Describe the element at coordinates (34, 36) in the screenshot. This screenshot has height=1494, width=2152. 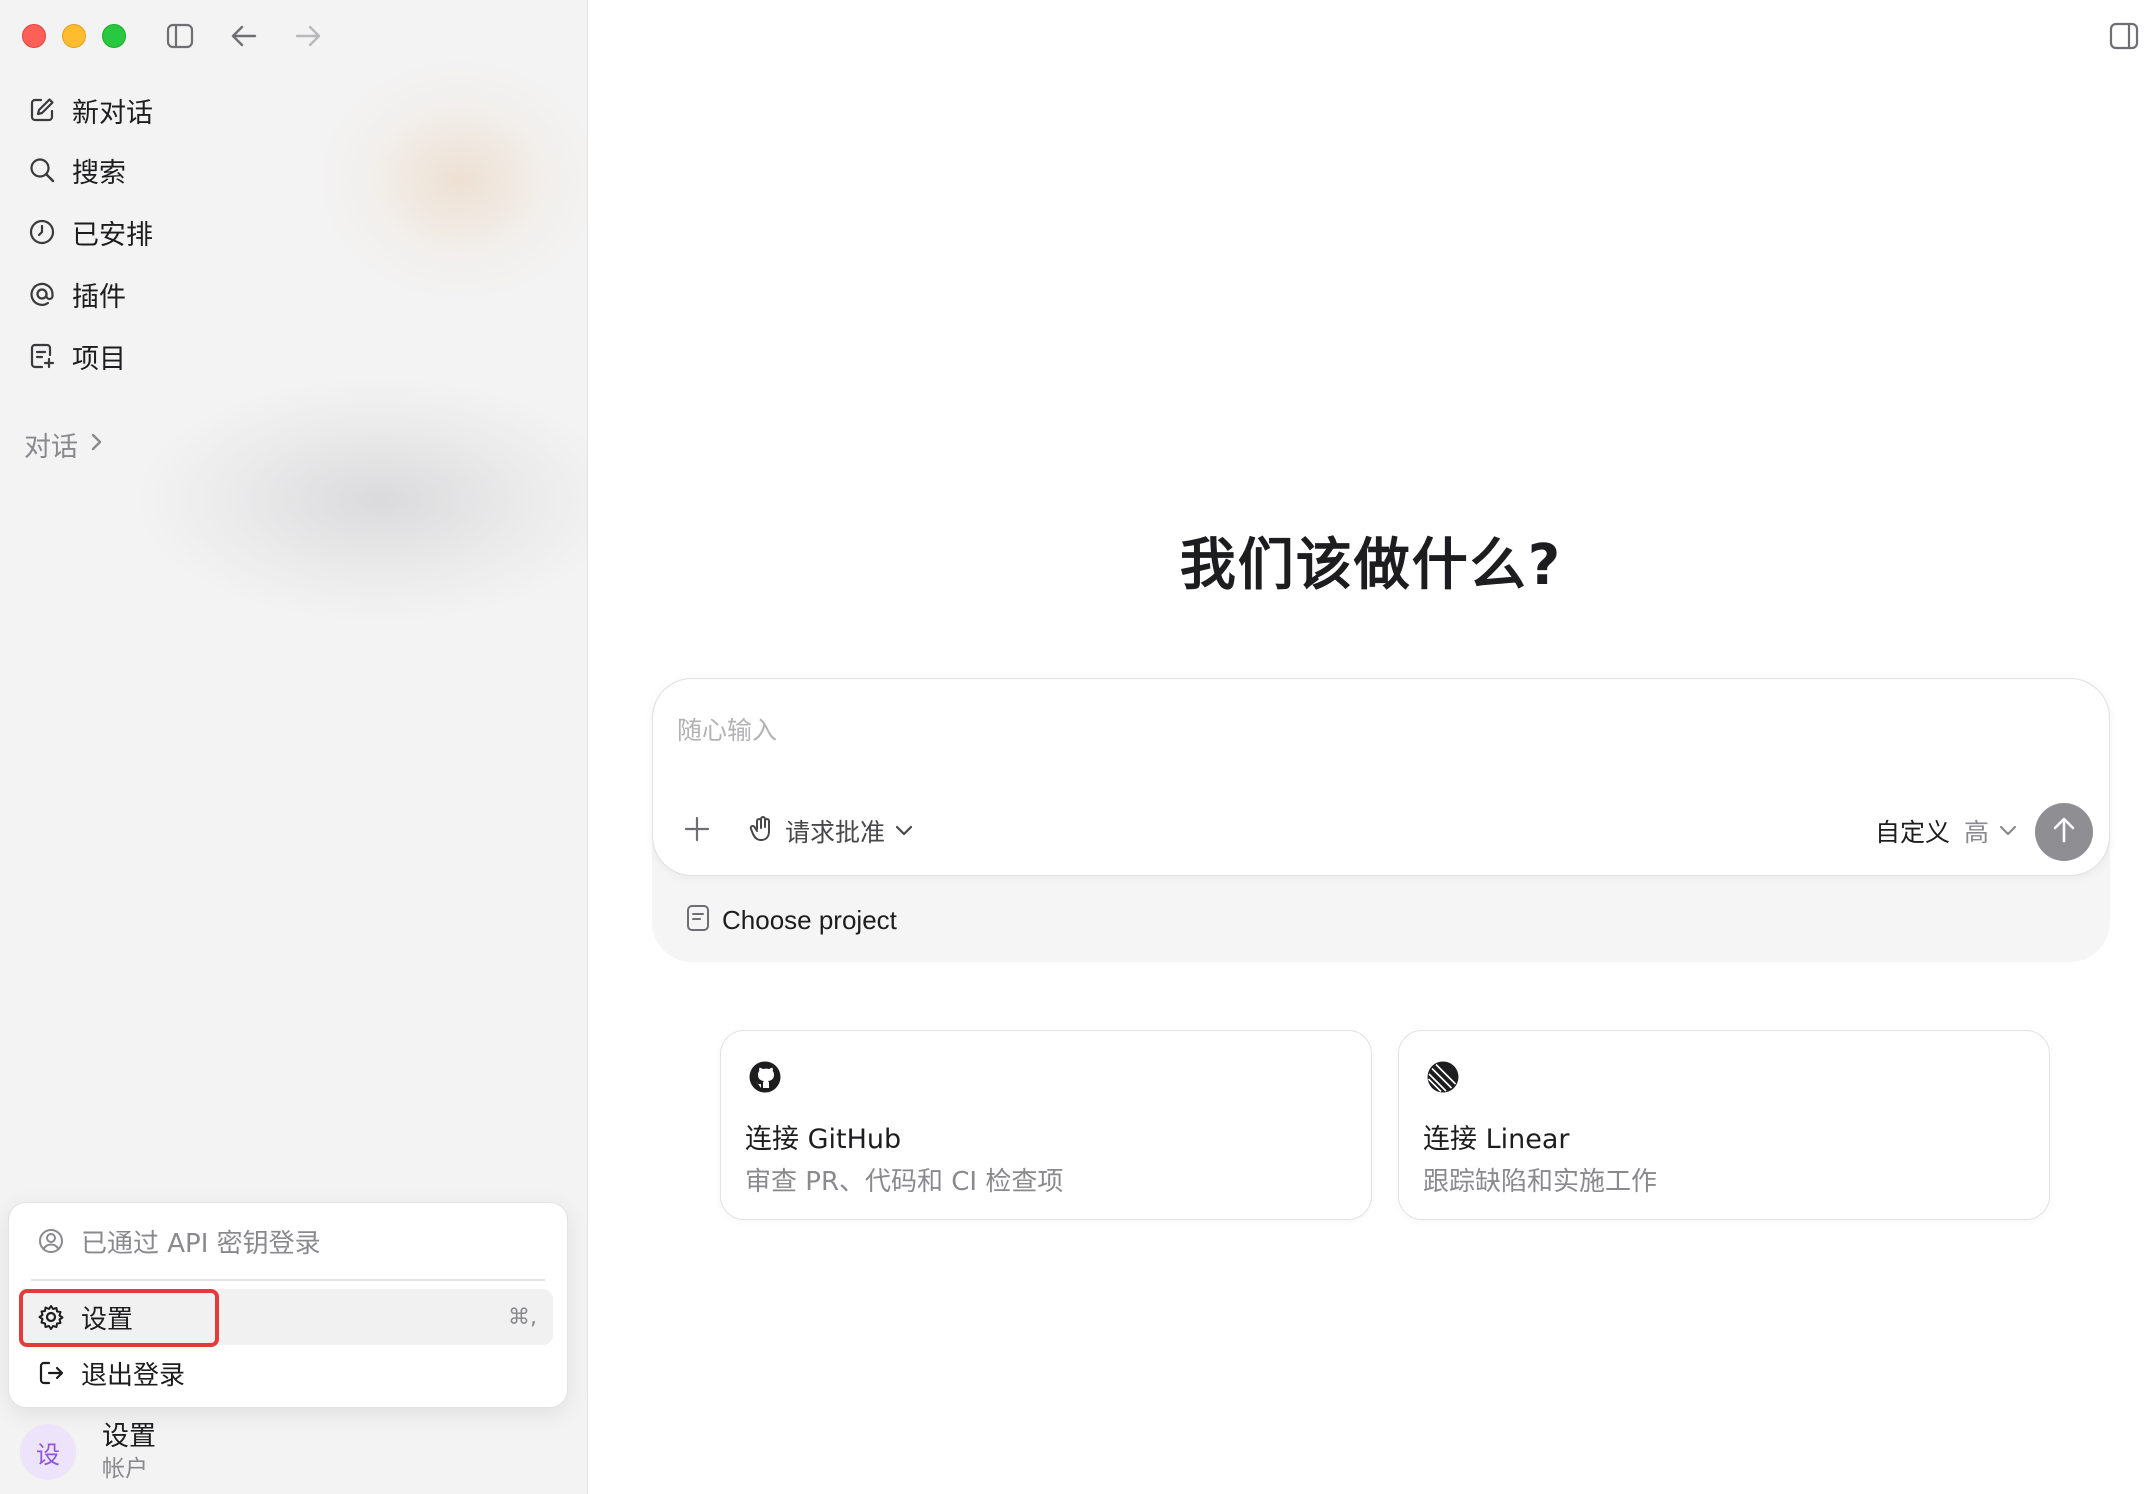
I see `window-close-button` at that location.